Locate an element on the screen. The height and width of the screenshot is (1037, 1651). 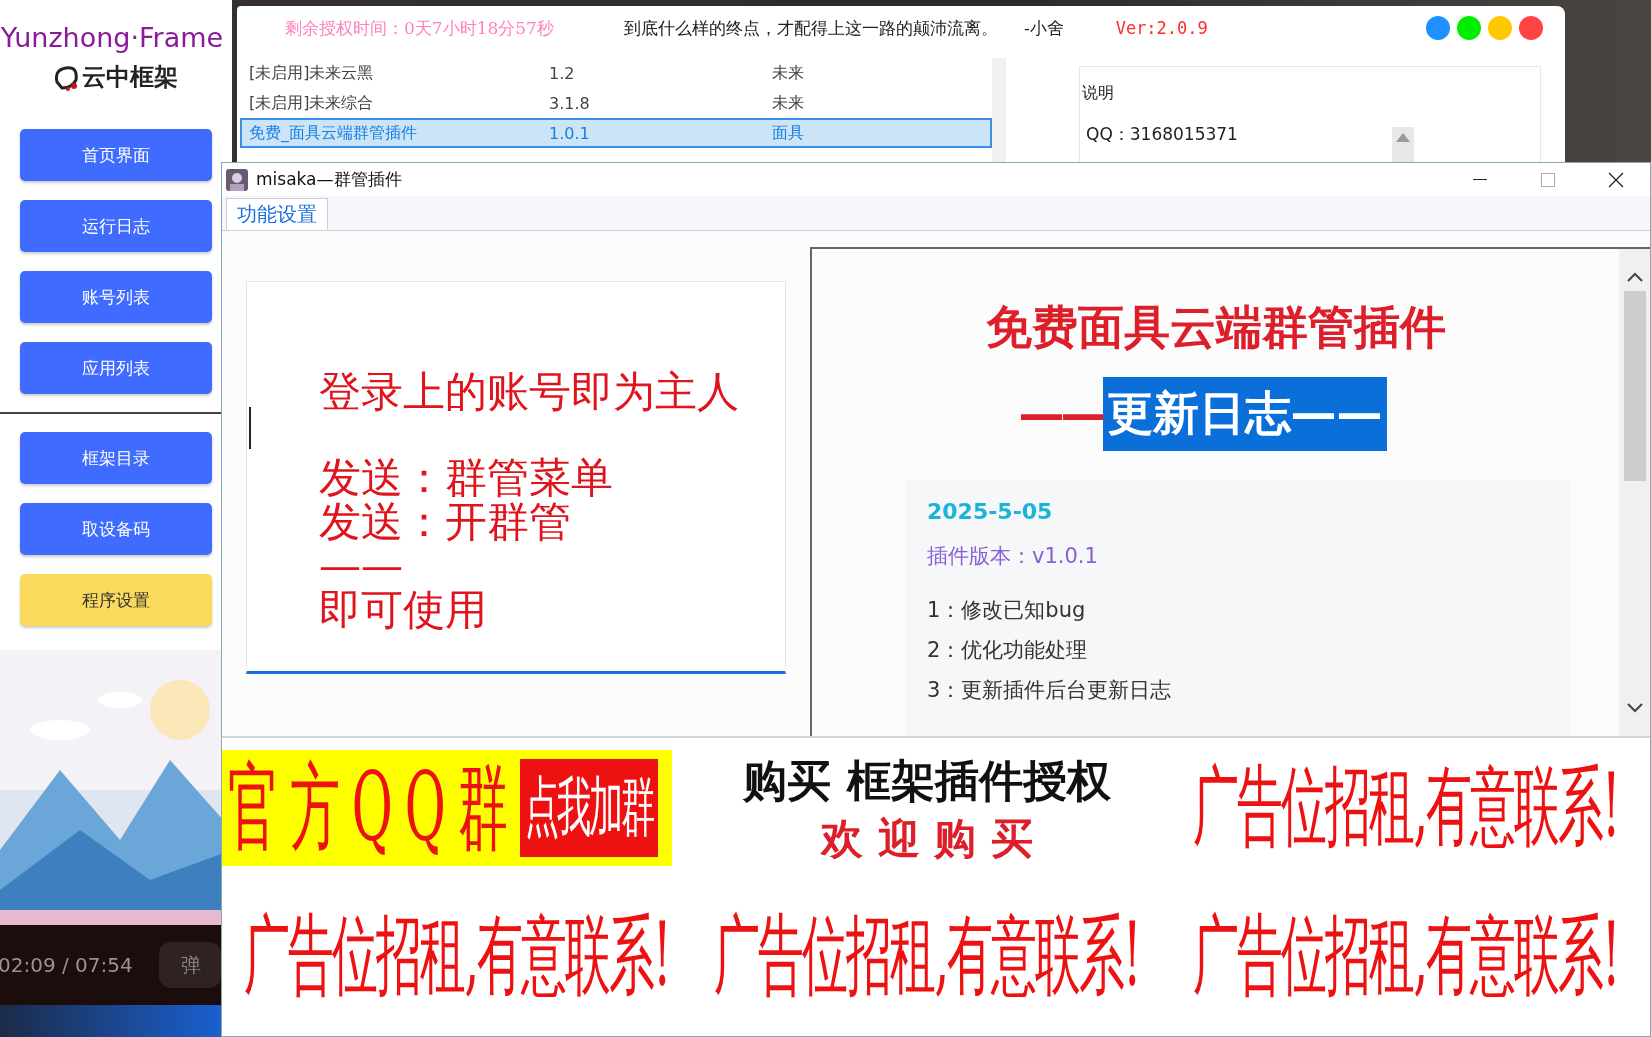
table-cell-text: 免费_面具云端群管插件 is located at coordinates (333, 133).